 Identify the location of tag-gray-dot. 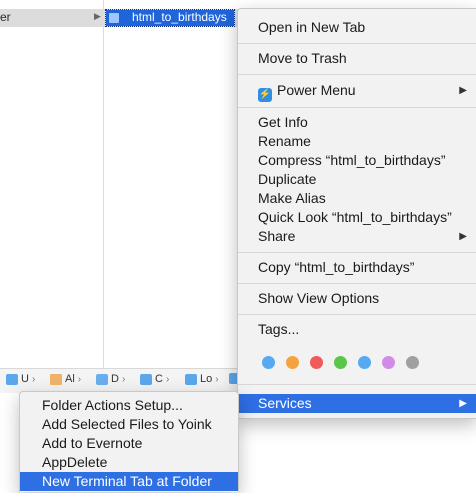
(412, 362).